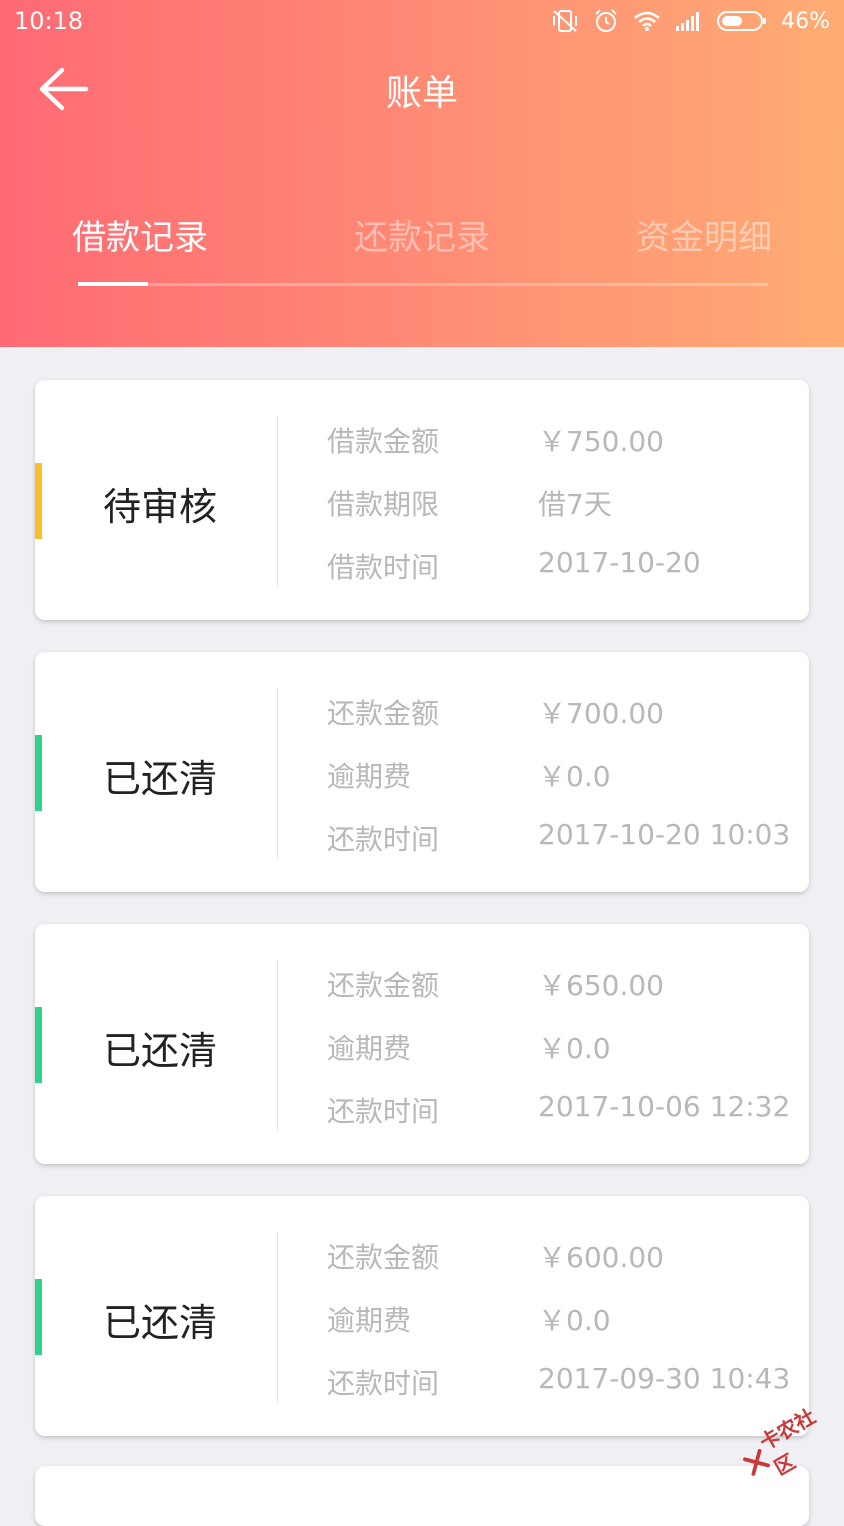  What do you see at coordinates (664, 834) in the screenshot?
I see `row-value: 2017-10-20 10:03` at bounding box center [664, 834].